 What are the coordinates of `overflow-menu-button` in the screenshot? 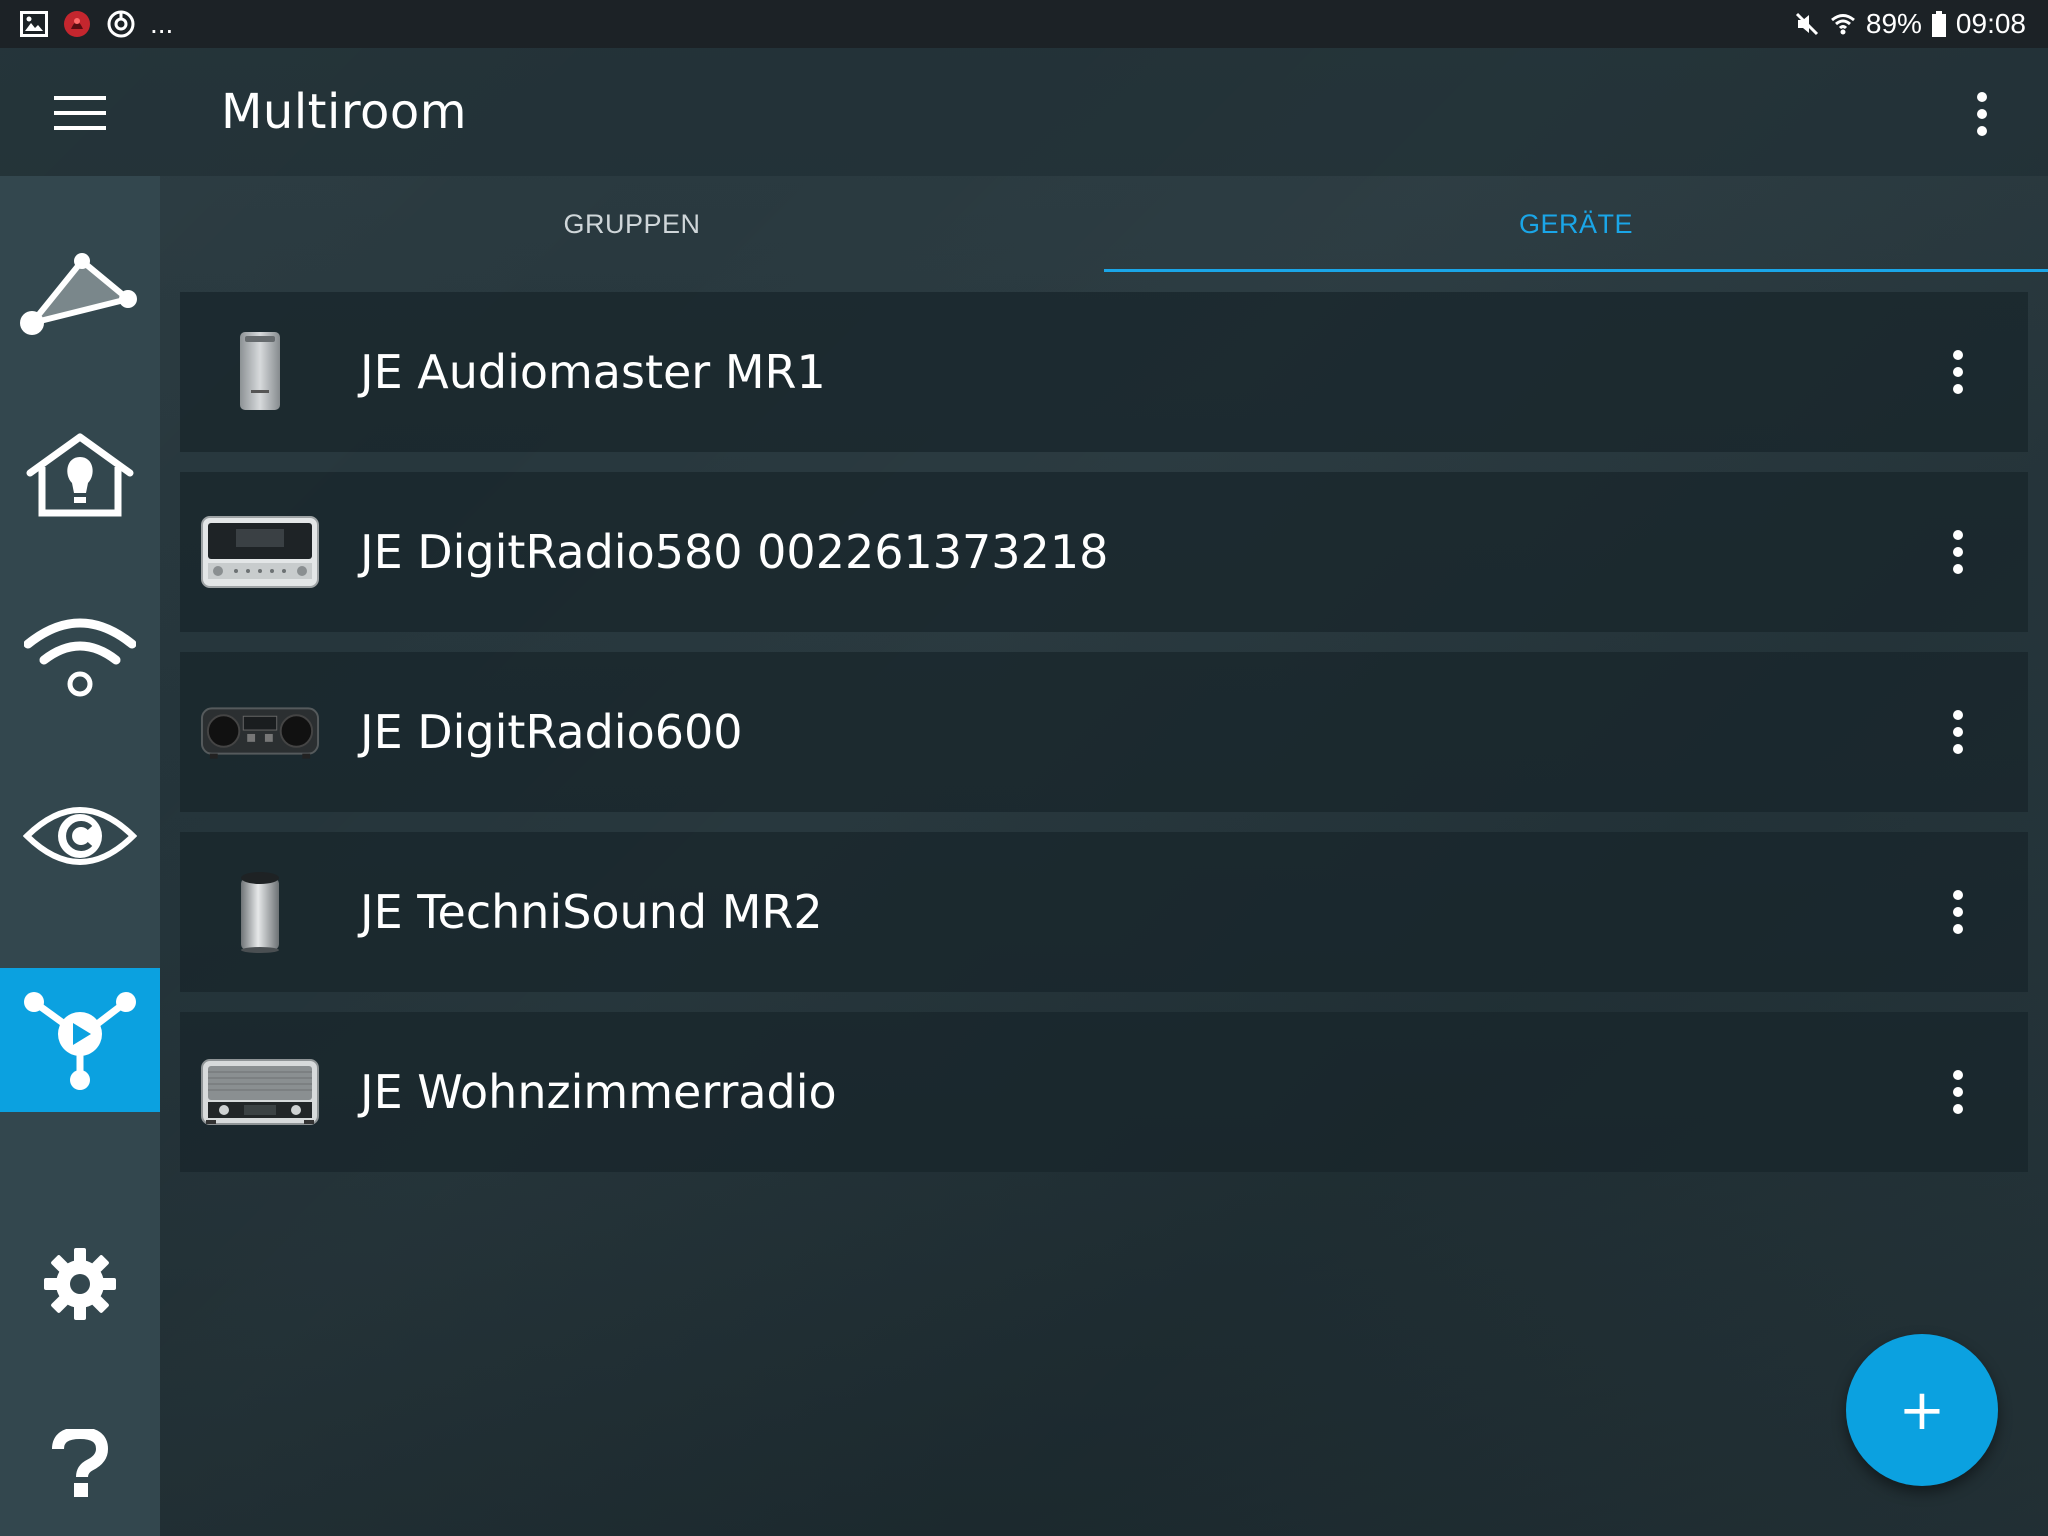 It's located at (1982, 114).